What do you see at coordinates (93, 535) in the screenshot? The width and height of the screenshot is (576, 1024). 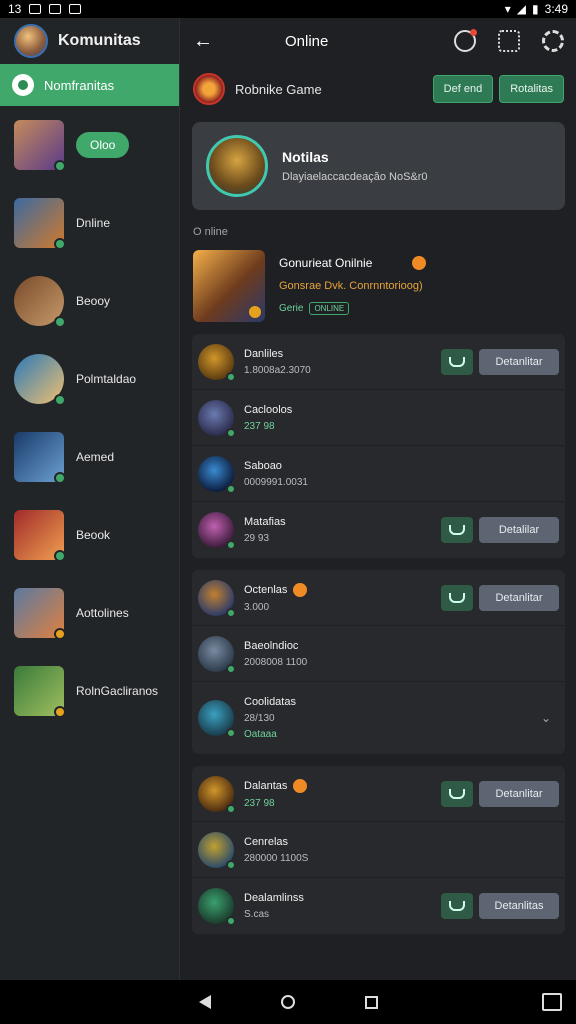 I see `sidebar-item-label: Beook` at bounding box center [93, 535].